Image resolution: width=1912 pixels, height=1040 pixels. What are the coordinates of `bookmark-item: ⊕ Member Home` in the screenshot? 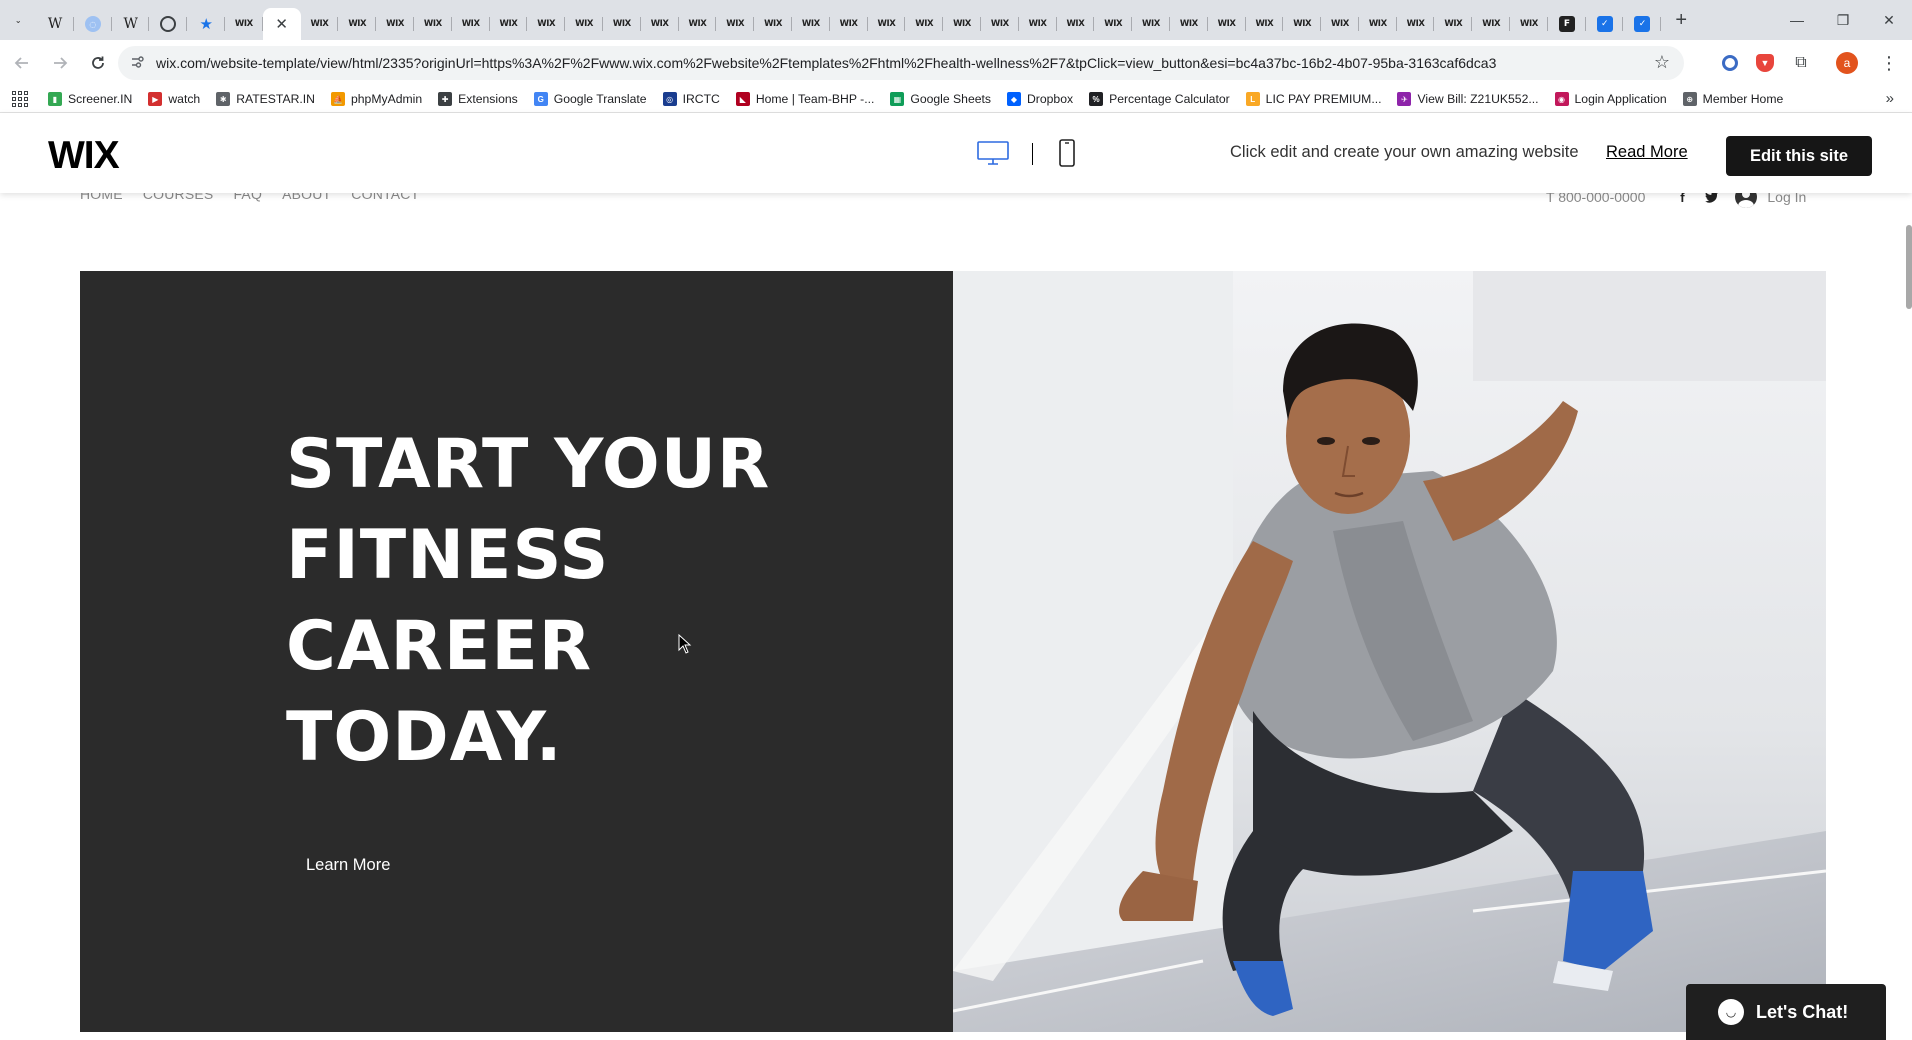 It's located at (1732, 99).